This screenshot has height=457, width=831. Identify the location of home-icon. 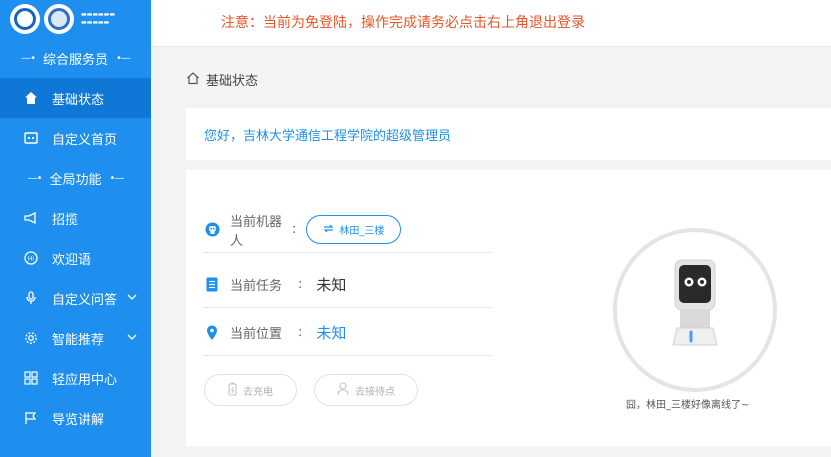
(31, 98).